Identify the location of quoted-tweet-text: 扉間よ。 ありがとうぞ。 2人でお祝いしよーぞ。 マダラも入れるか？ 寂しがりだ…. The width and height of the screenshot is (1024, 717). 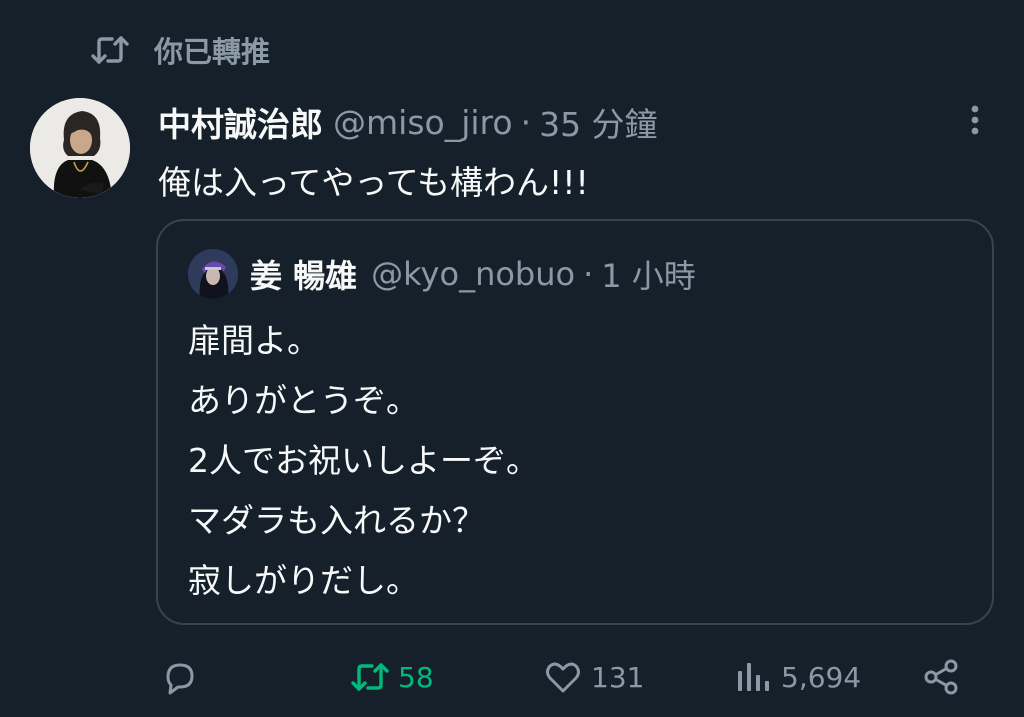
(363, 461).